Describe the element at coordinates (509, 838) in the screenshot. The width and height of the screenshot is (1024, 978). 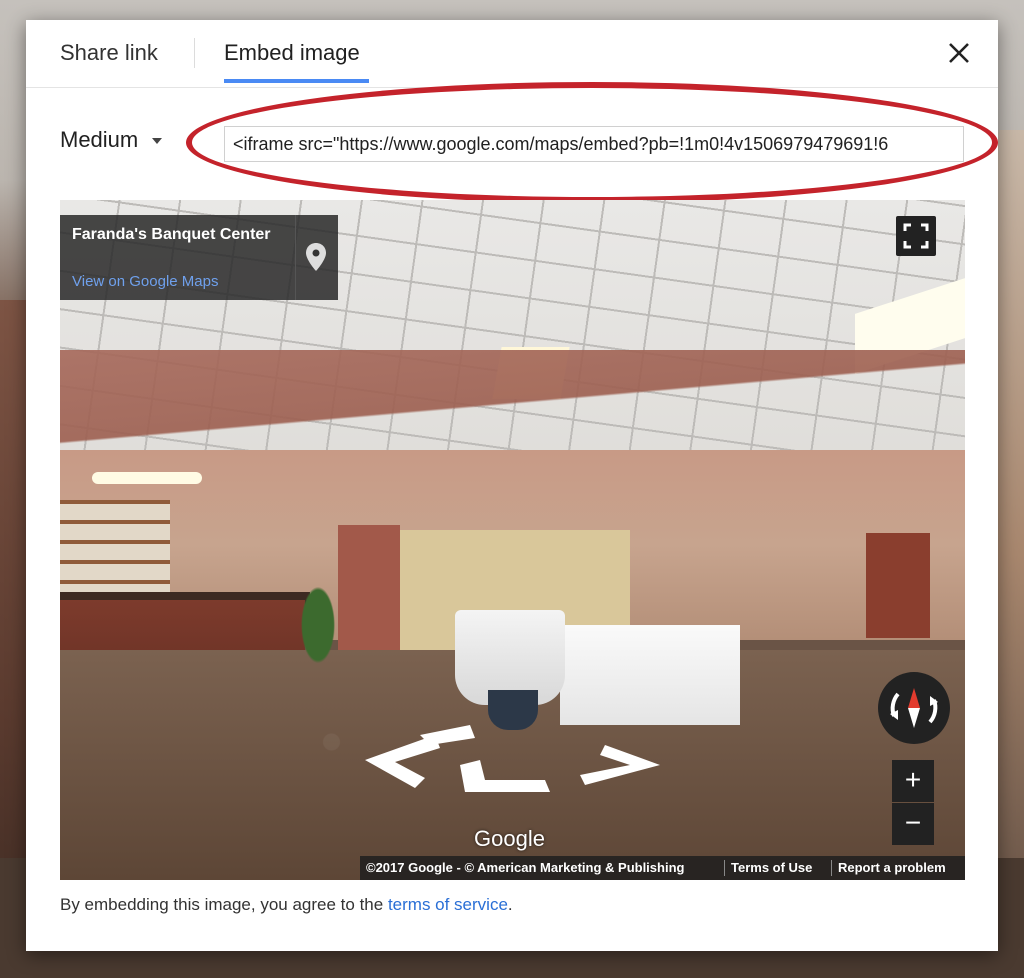
I see `google-logo: Google` at that location.